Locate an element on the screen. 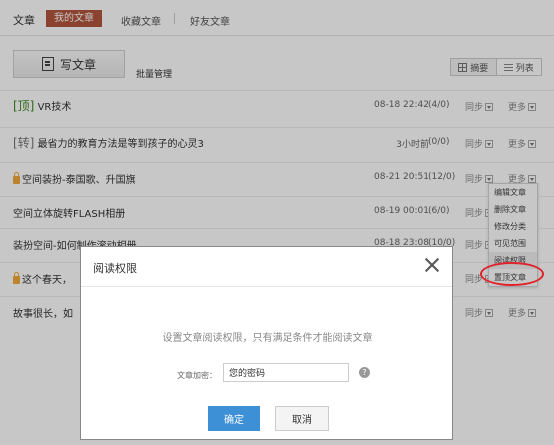 The image size is (554, 445). dialog-title: 阅读权限 is located at coordinates (115, 268).